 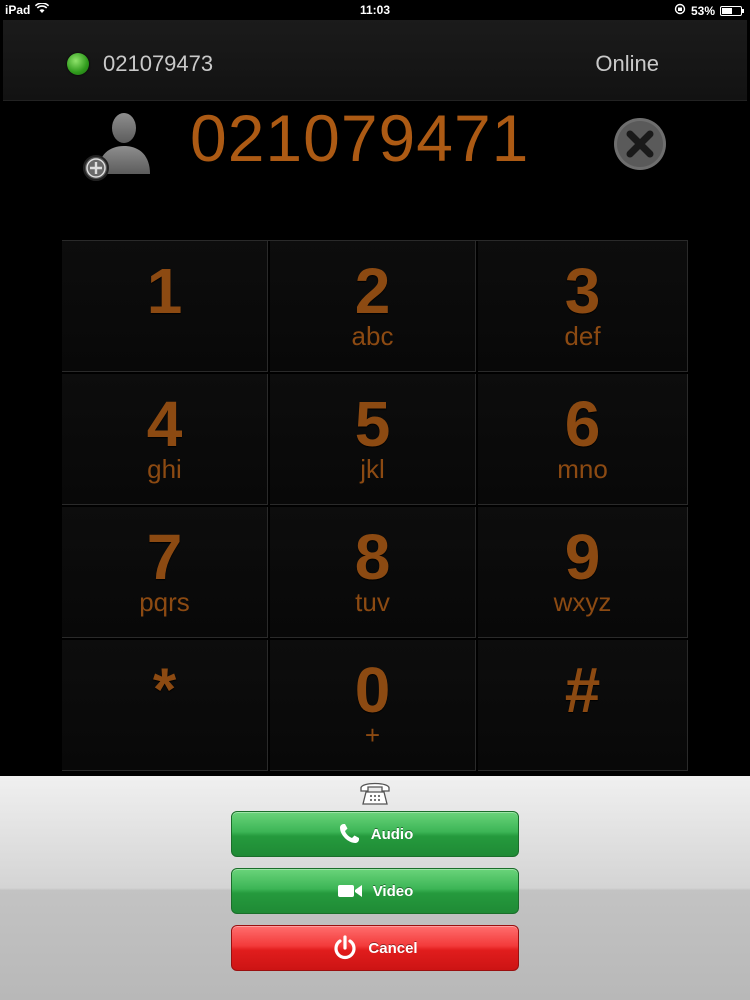 I want to click on key-digit: 3, so click(x=582, y=291).